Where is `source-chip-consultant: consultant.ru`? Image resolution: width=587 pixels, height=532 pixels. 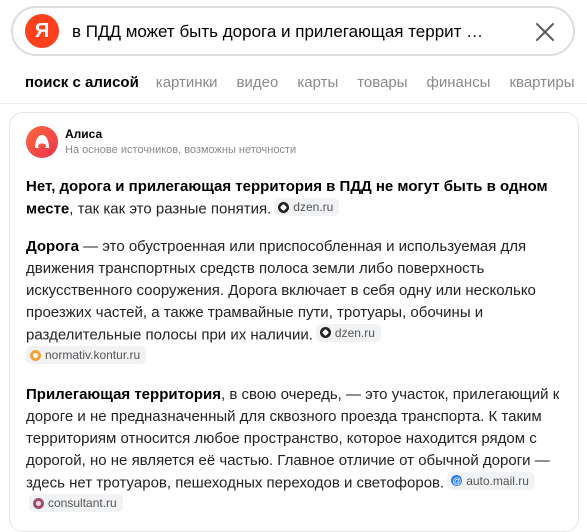
source-chip-consultant: consultant.ru is located at coordinates (76, 503).